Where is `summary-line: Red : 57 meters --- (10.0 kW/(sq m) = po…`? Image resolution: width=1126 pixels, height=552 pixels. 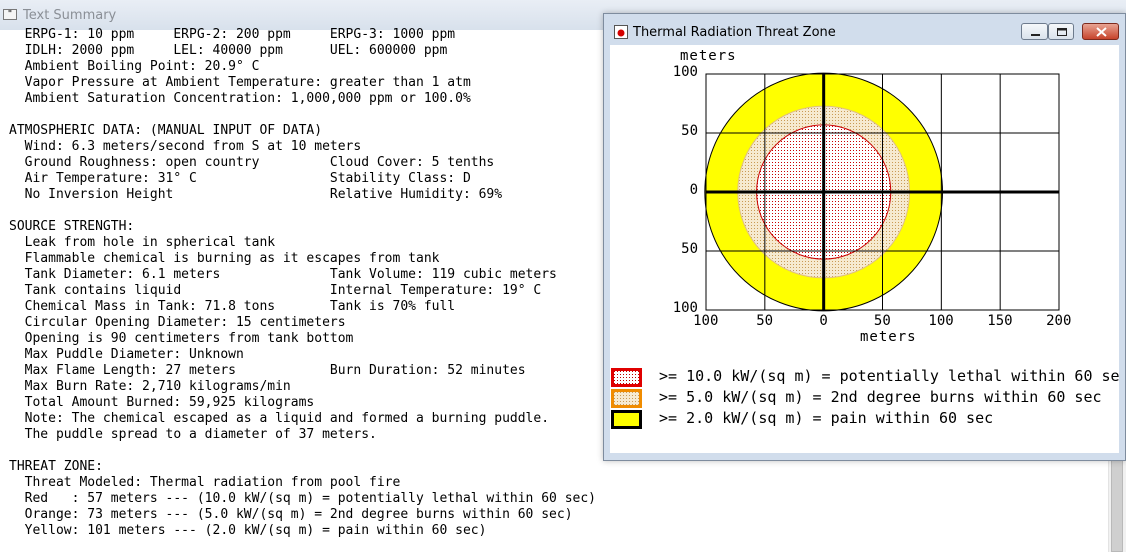 summary-line: Red : 57 meters --- (10.0 kW/(sq m) = po… is located at coordinates (302, 498).